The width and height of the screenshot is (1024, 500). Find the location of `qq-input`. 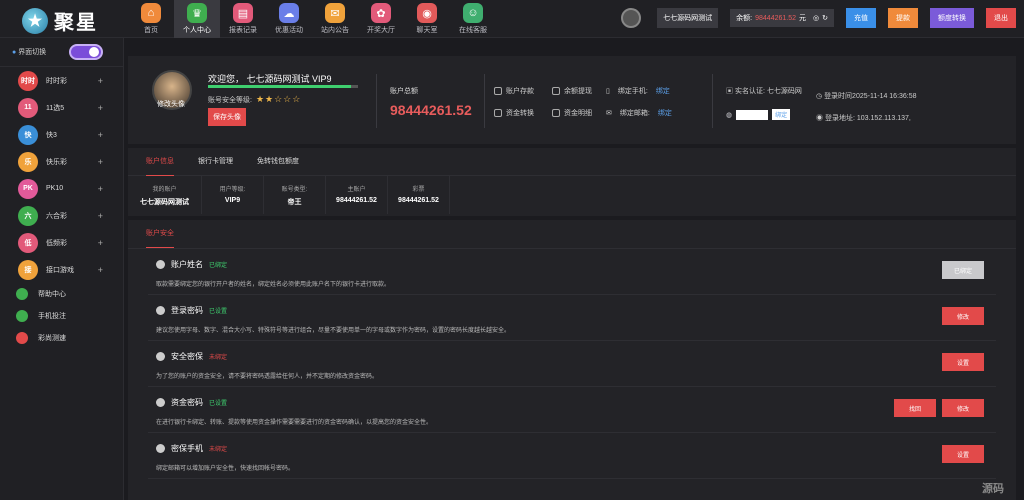

qq-input is located at coordinates (752, 114).